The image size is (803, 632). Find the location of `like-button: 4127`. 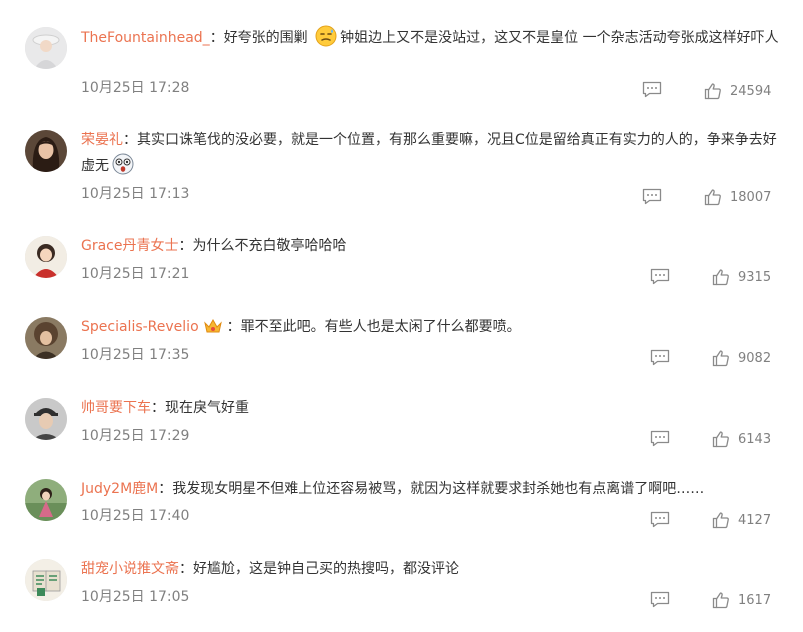

like-button: 4127 is located at coordinates (741, 520).